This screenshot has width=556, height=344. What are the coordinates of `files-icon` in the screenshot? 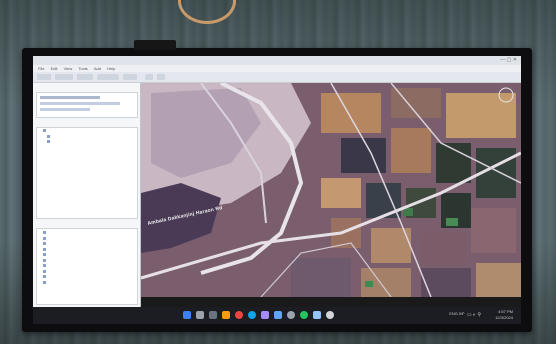 It's located at (226, 315).